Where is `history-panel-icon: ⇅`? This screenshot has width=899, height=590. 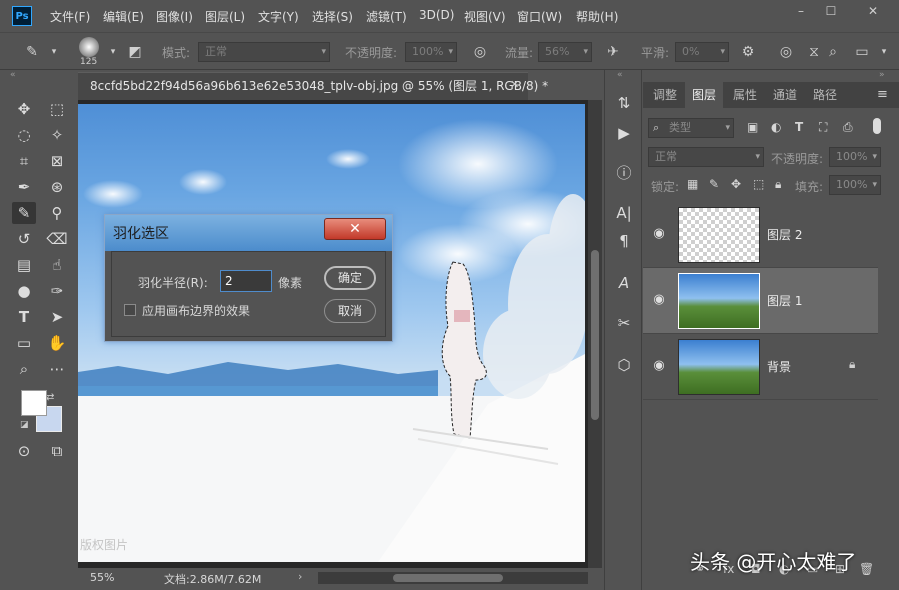
history-panel-icon: ⇅ is located at coordinates (624, 103).